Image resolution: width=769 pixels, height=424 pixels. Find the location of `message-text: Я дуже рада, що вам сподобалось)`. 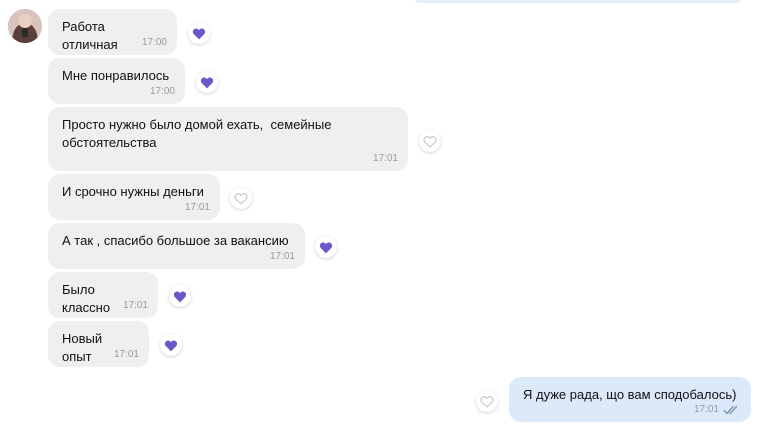

message-text: Я дуже рада, що вам сподобалось) is located at coordinates (630, 394).